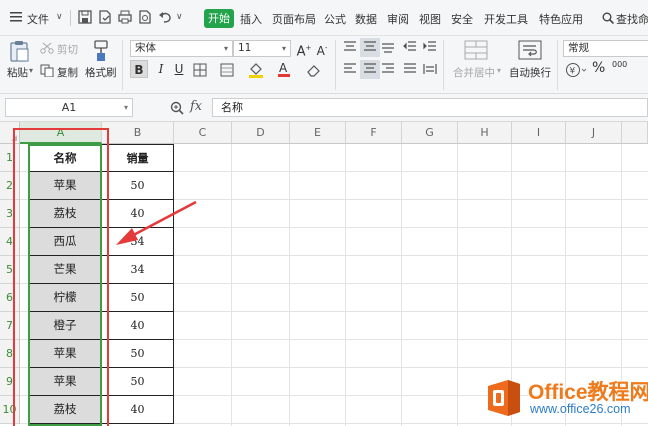  What do you see at coordinates (201, 71) in the screenshot?
I see `borders-icon` at bounding box center [201, 71].